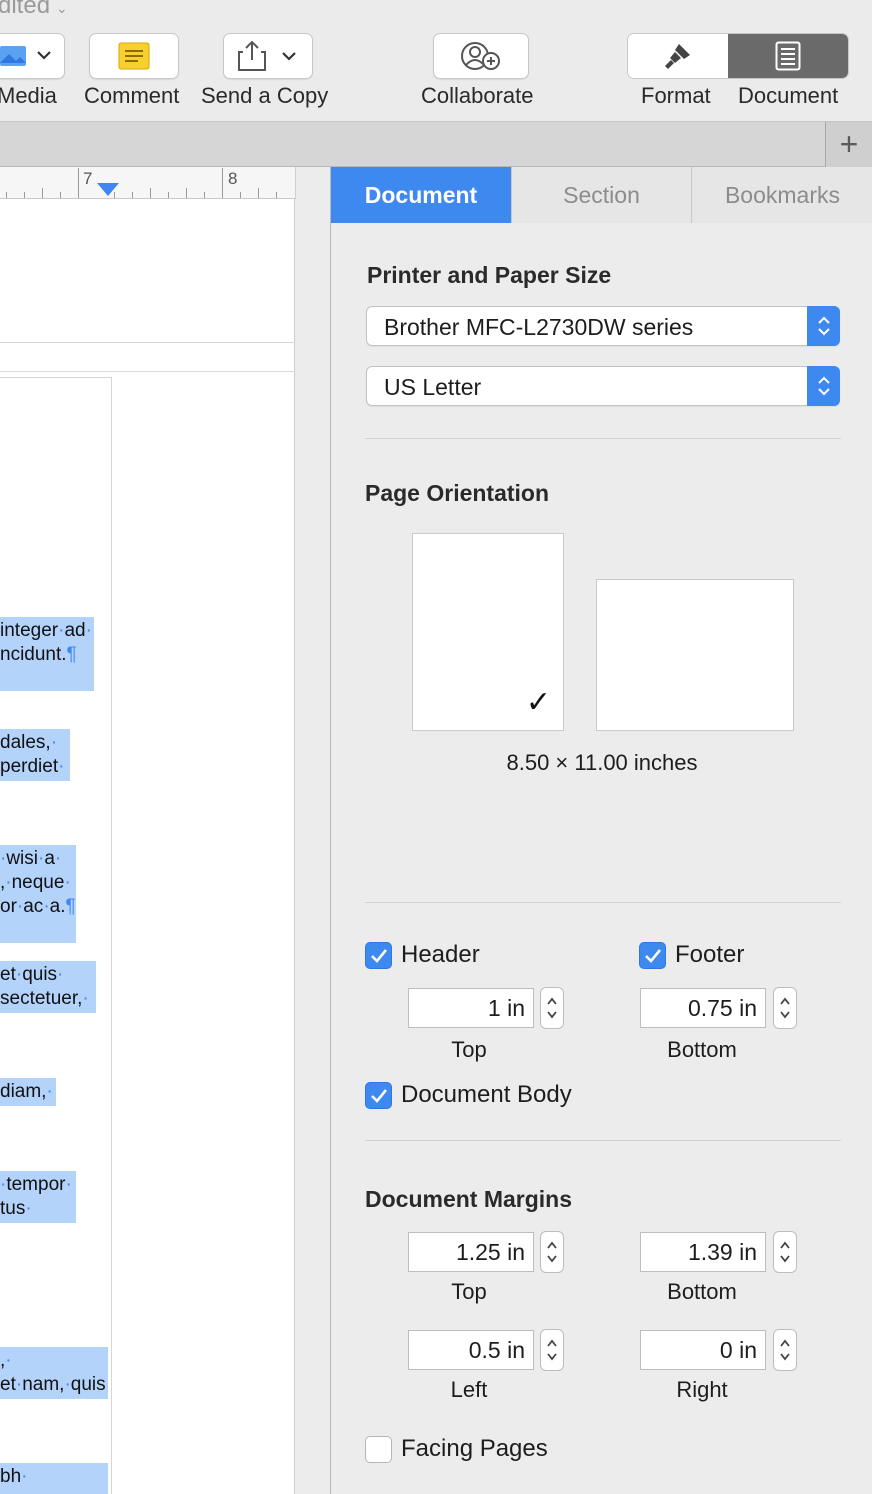 The width and height of the screenshot is (872, 1494). I want to click on facing-pages-label: Facing Pages, so click(474, 1449).